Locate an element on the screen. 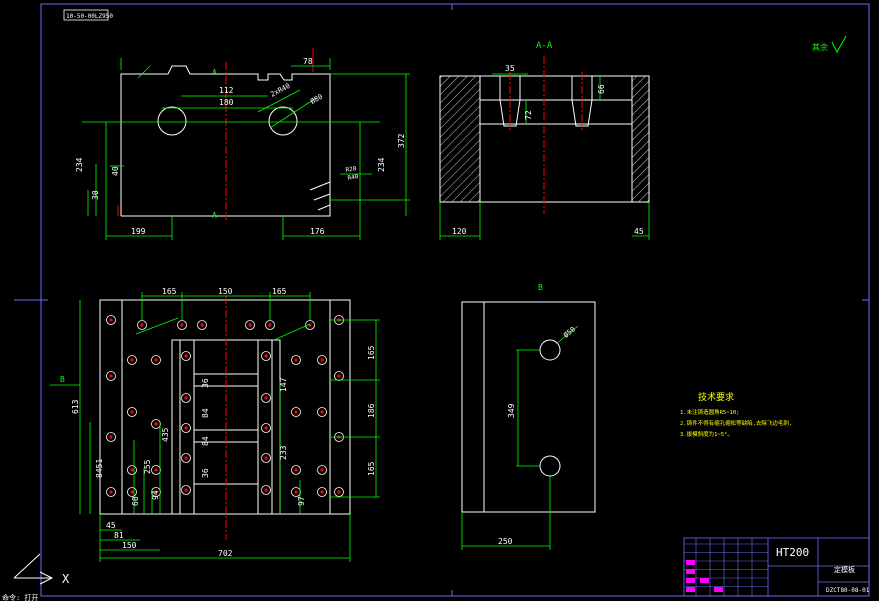 This screenshot has width=879, height=601. bolt-hole-right is located at coordinates (283, 121).